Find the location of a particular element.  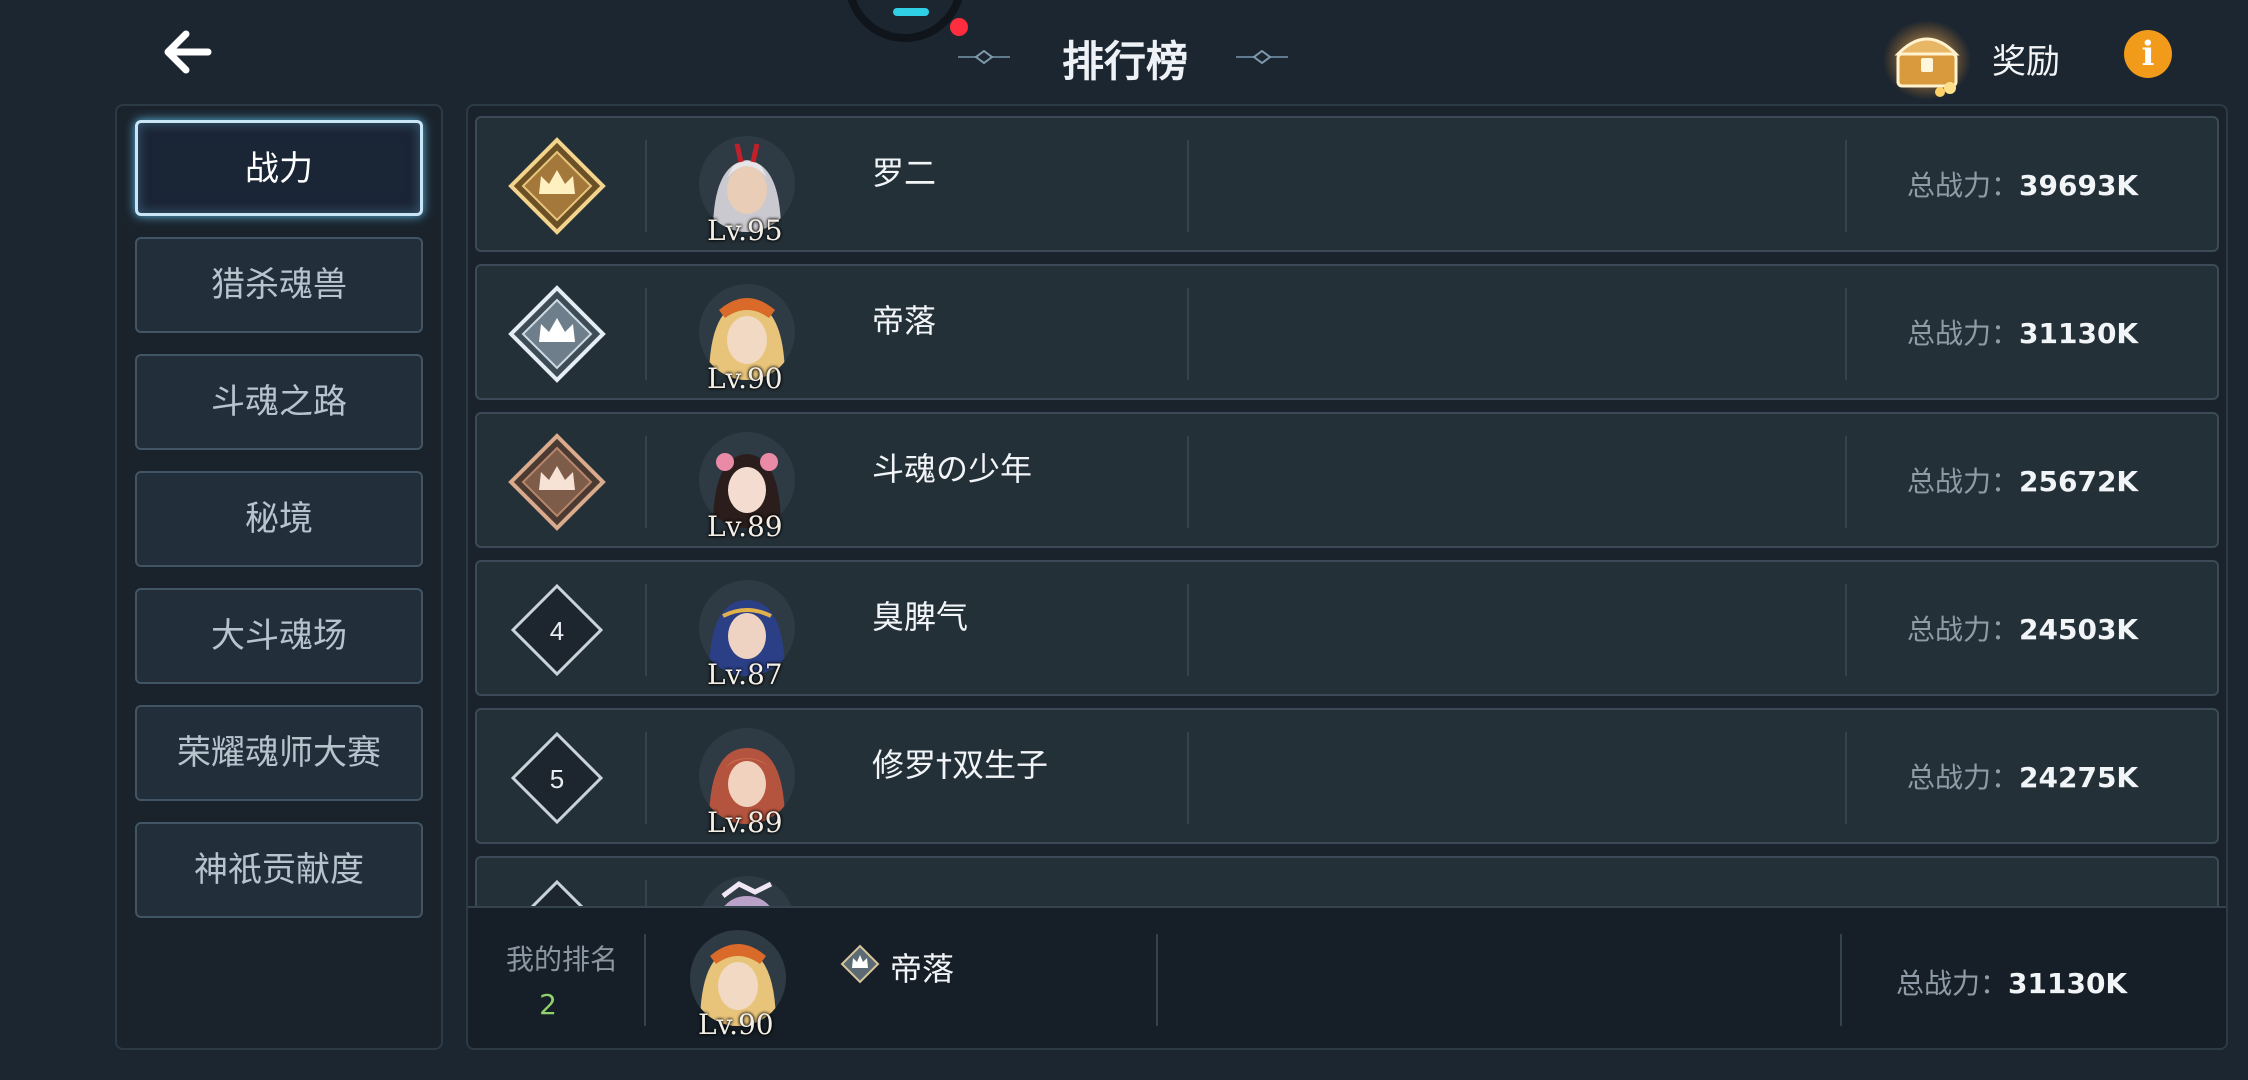

tab-secret-realm: 秘境 is located at coordinates (279, 519).